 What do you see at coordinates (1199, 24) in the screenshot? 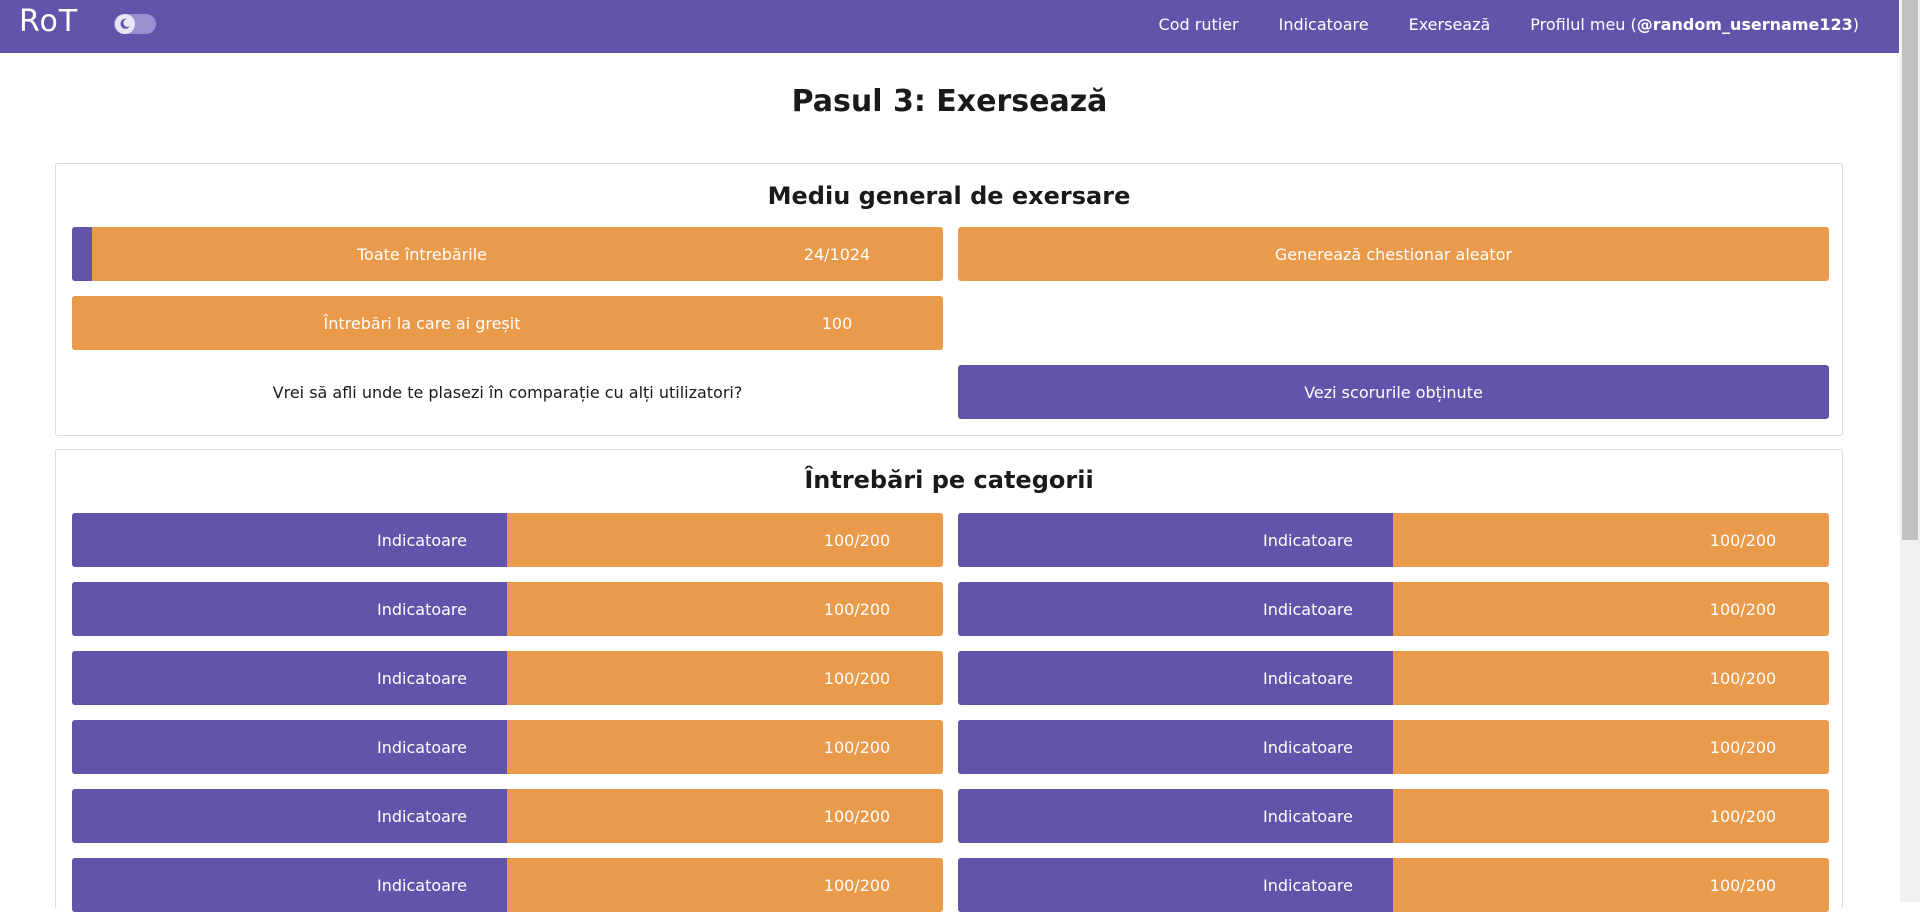
I see `nav-link-cod-rutier: Cod rutier` at bounding box center [1199, 24].